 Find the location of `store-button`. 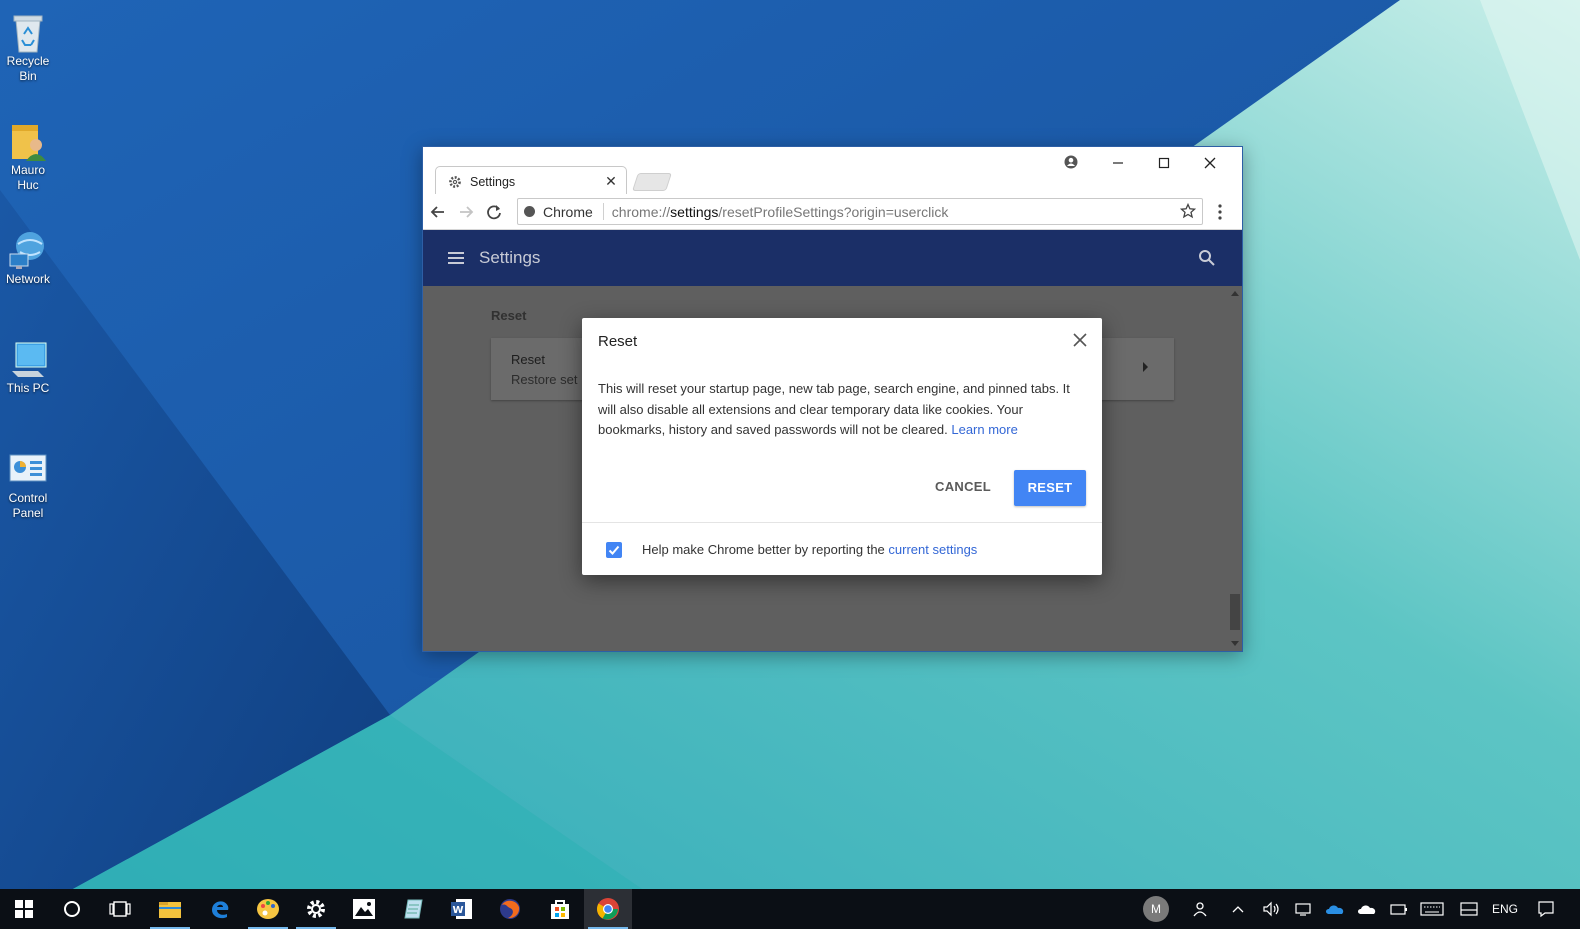

store-button is located at coordinates (560, 909).